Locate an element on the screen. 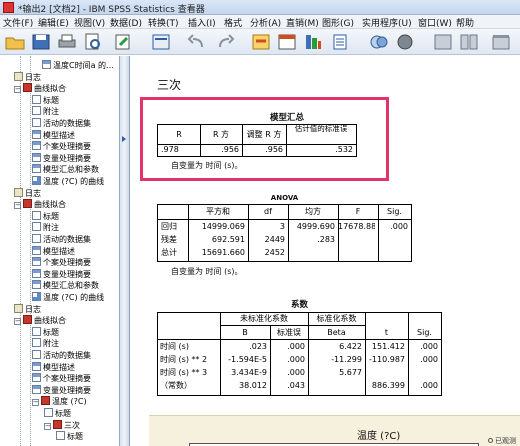  anova-cell: 2452 is located at coordinates (274, 252).